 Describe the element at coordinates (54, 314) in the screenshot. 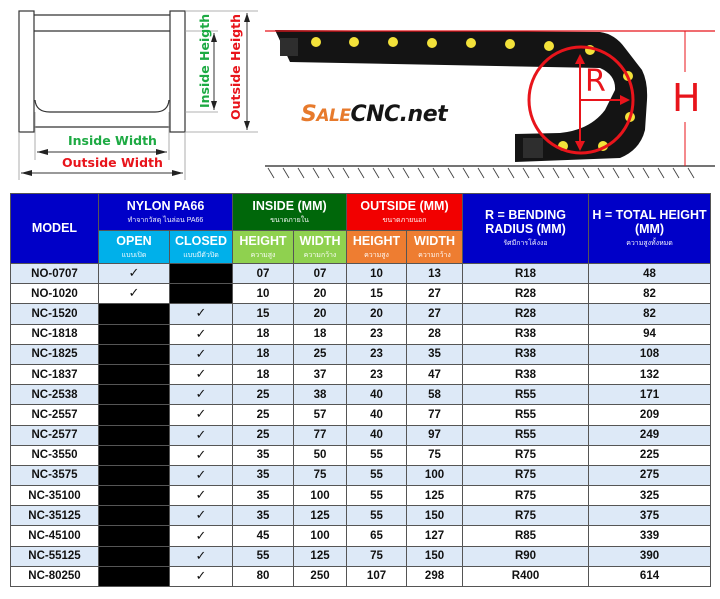

I see `cell-model: NC-1520` at that location.